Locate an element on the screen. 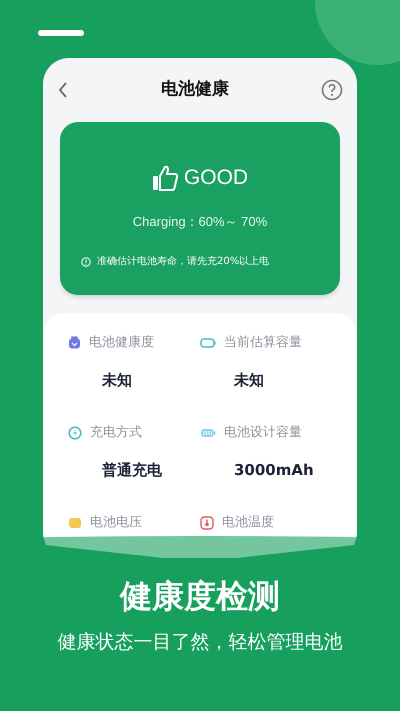 The height and width of the screenshot is (711, 400). health-jar-icon is located at coordinates (74, 343).